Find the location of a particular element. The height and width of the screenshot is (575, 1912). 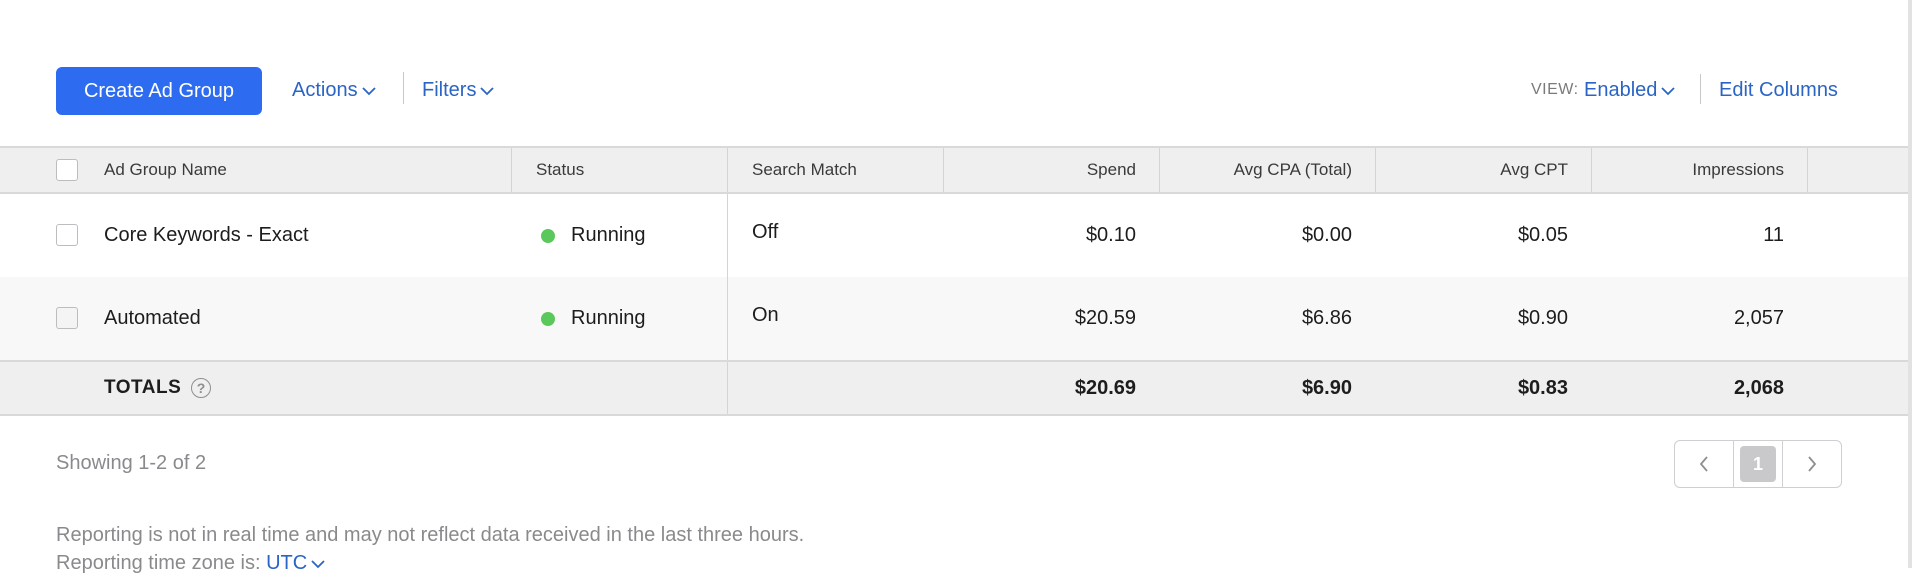

current-page-number: 1 is located at coordinates (1758, 464).